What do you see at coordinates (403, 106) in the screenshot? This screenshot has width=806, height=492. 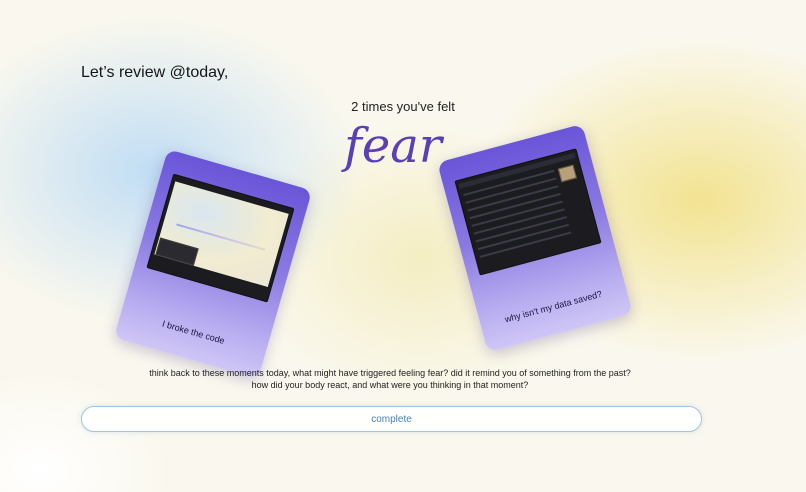 I see `emotion-count-text: 2 times you've felt` at bounding box center [403, 106].